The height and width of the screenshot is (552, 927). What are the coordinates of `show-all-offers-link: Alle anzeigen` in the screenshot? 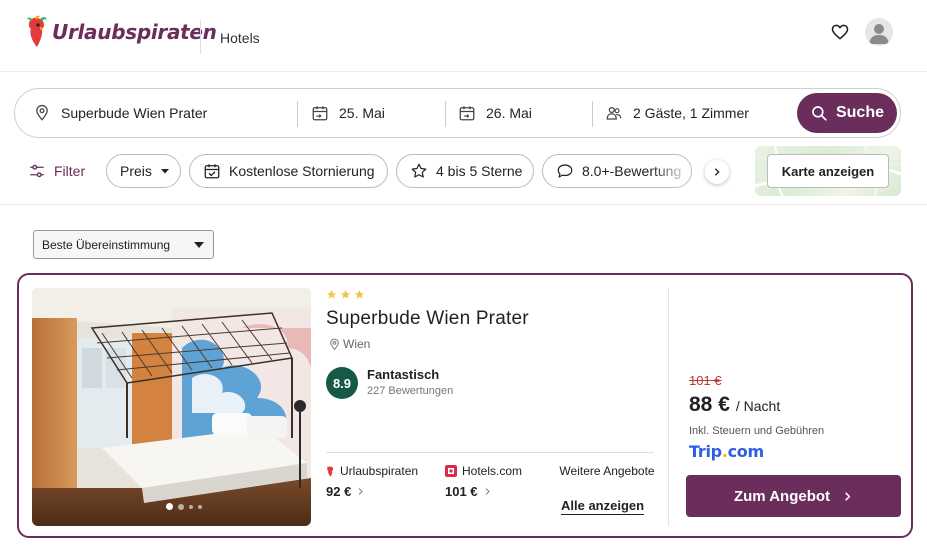 It's located at (603, 506).